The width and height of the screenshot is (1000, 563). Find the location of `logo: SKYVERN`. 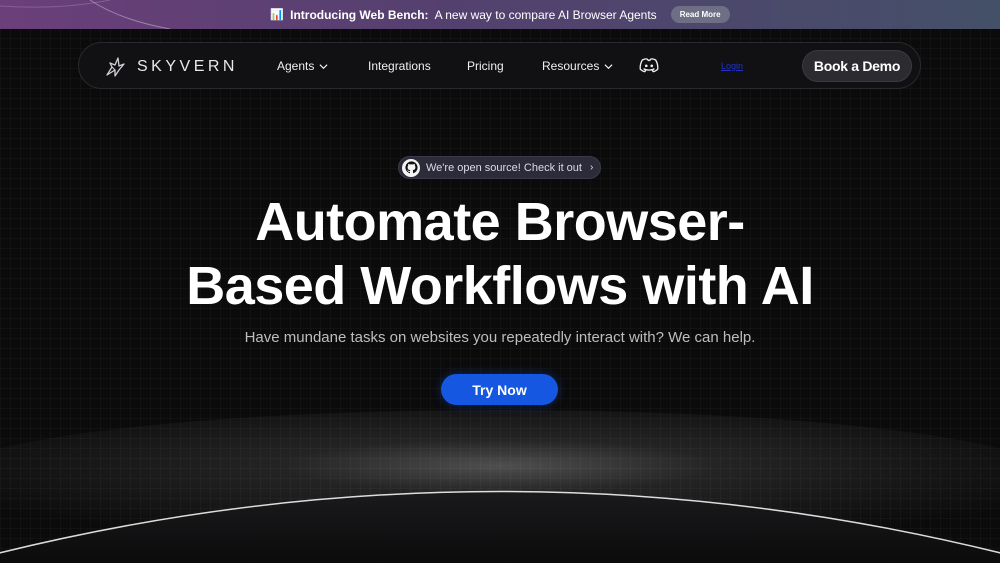

logo: SKYVERN is located at coordinates (170, 67).